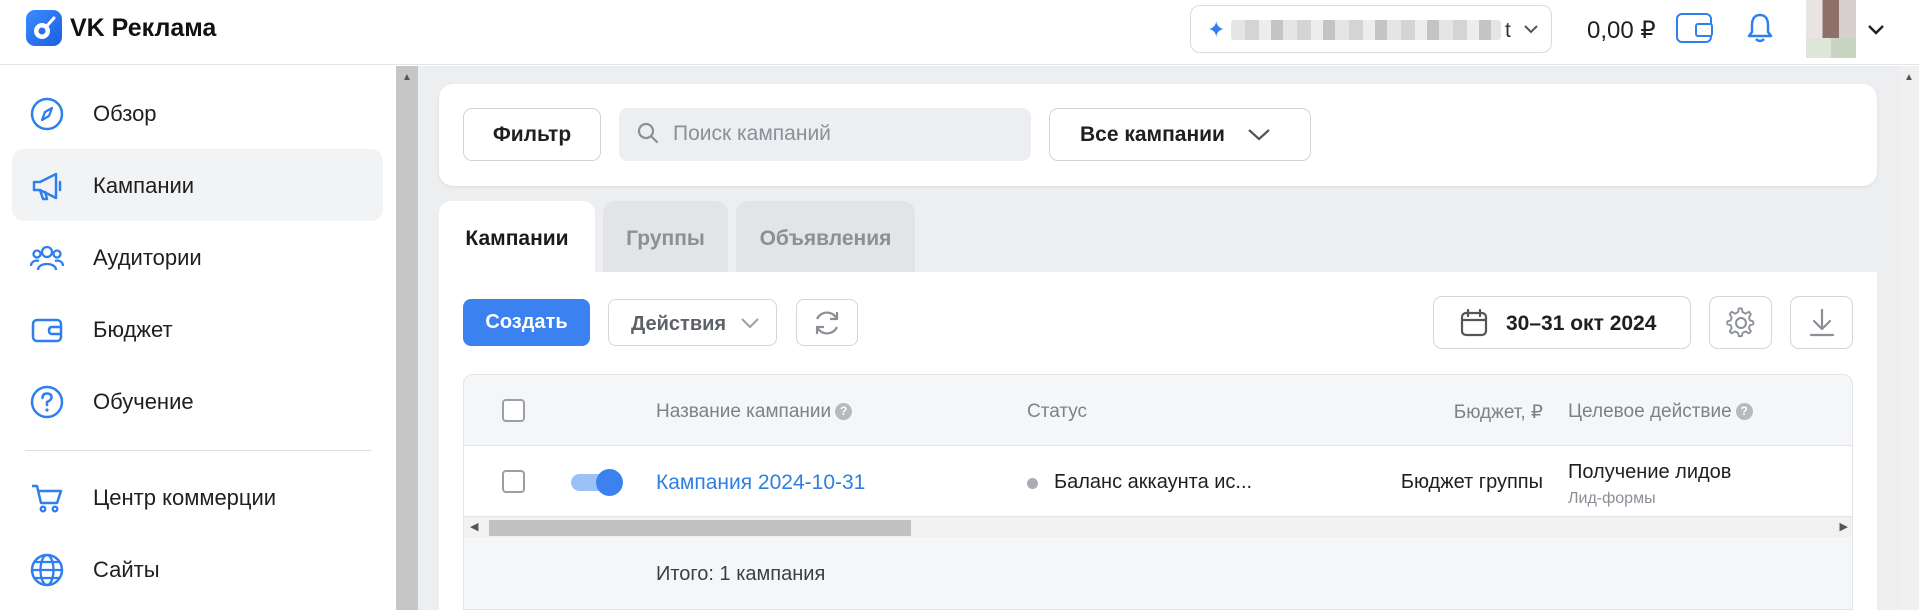 The width and height of the screenshot is (1919, 610). I want to click on sidebar-item-label: Обзор, so click(125, 113).